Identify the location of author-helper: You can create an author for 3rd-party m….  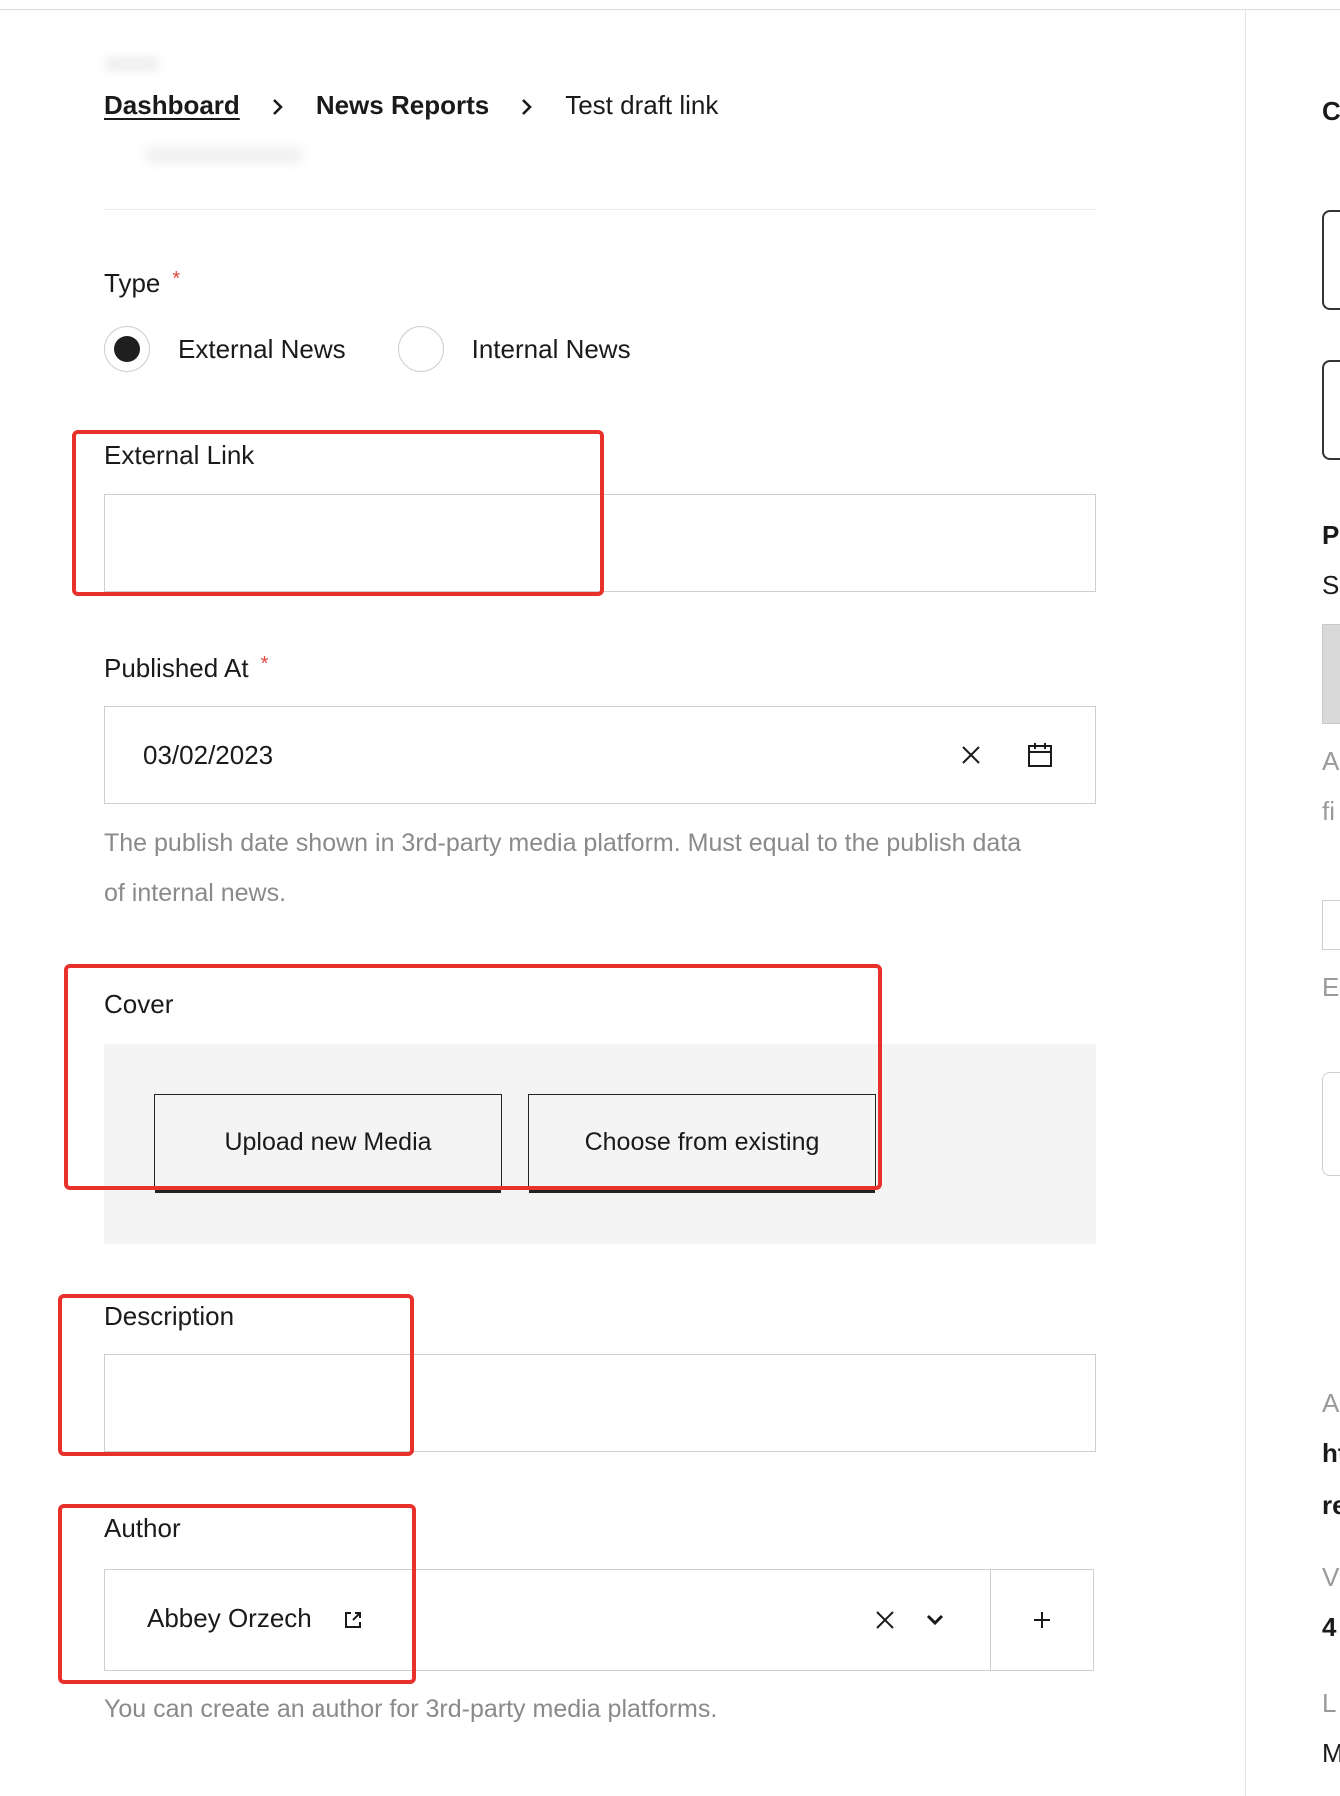
(411, 1709).